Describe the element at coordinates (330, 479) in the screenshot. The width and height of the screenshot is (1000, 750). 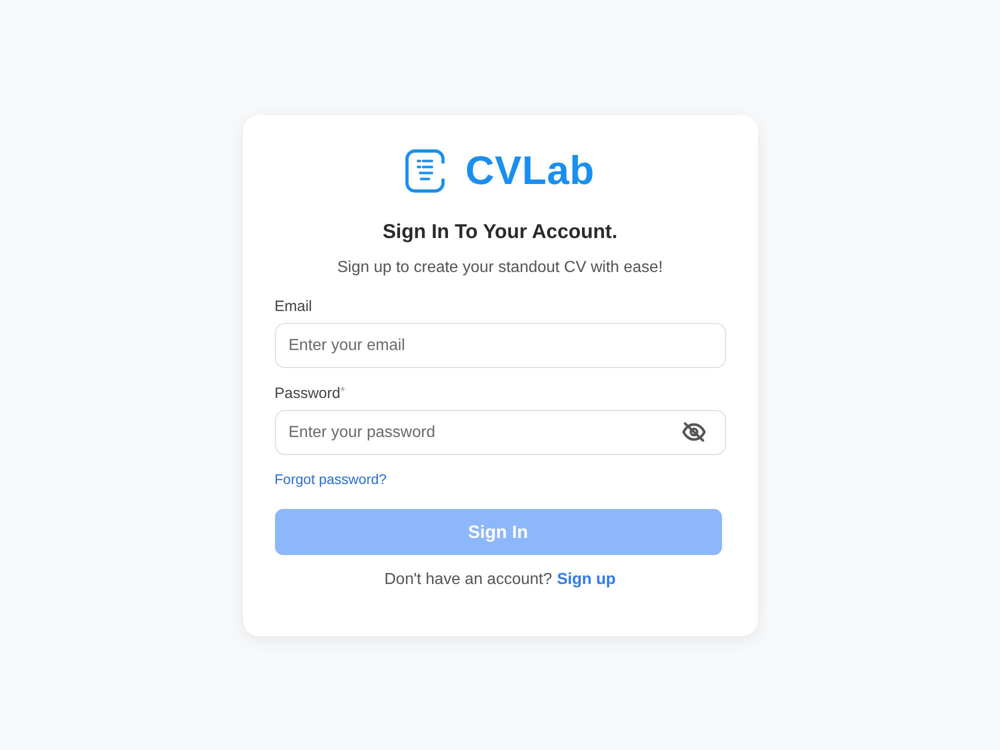
I see `forgot-password-link: Forgot password?` at that location.